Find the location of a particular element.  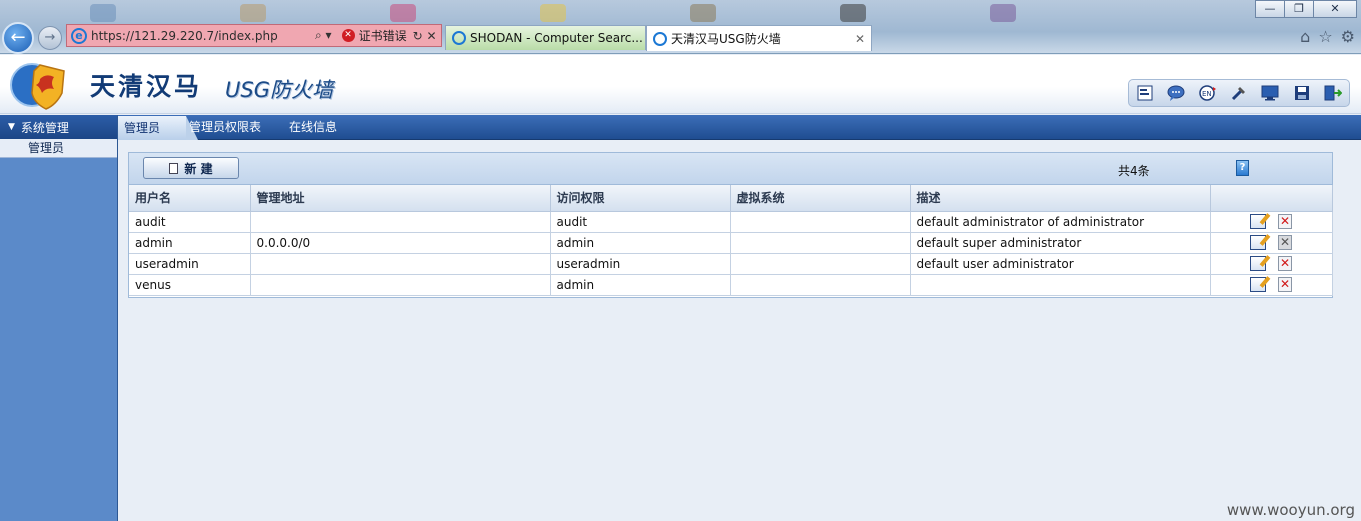

save-icon is located at coordinates (1302, 93).